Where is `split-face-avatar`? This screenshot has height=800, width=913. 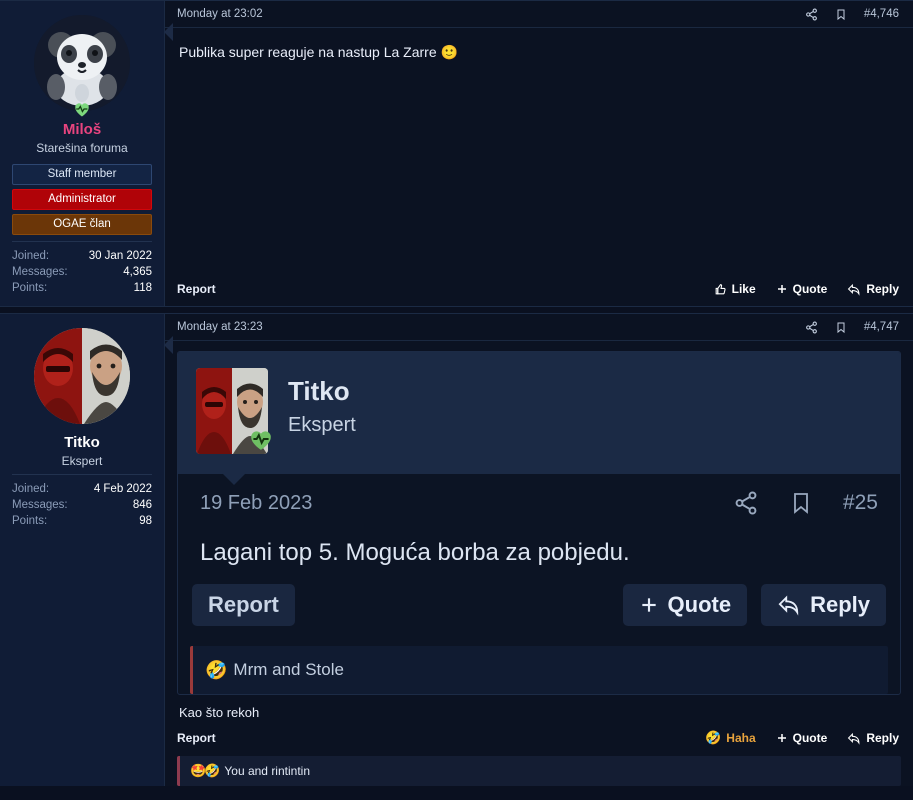 split-face-avatar is located at coordinates (82, 376).